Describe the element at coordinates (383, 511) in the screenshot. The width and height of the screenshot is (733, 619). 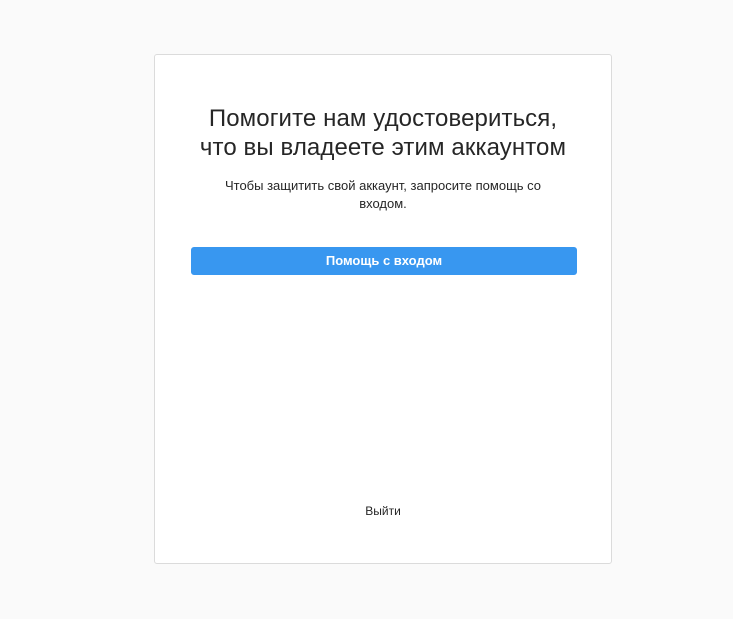
I see `logout-link: Выйти` at that location.